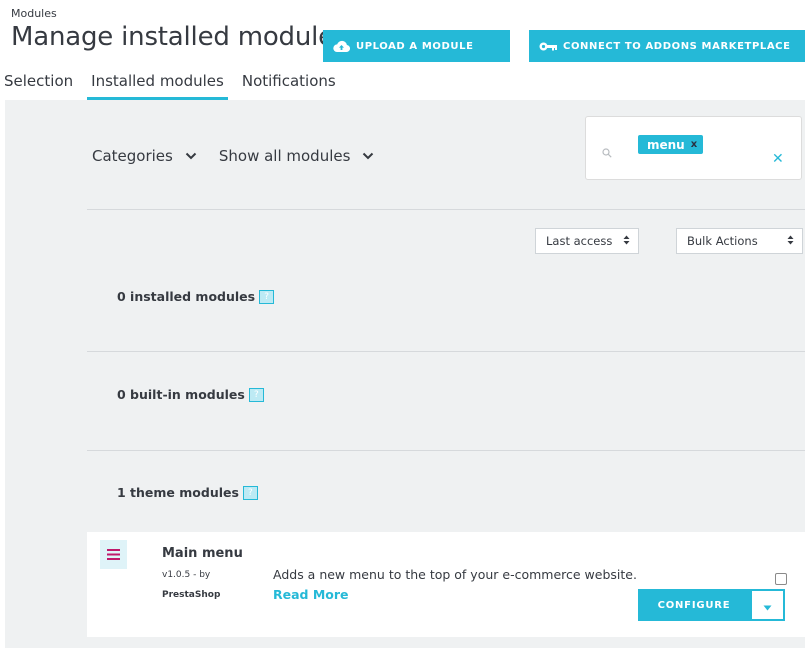 Image resolution: width=805 pixels, height=648 pixels. I want to click on categories-dropdown: Categories, so click(144, 156).